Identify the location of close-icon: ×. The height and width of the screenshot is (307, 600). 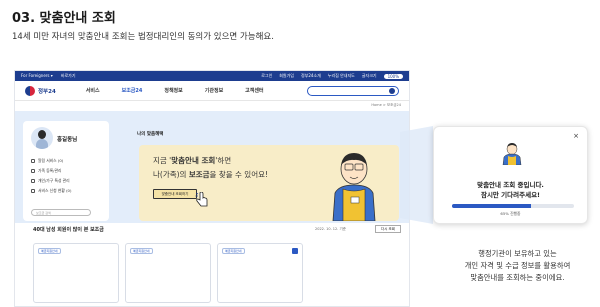
(576, 136).